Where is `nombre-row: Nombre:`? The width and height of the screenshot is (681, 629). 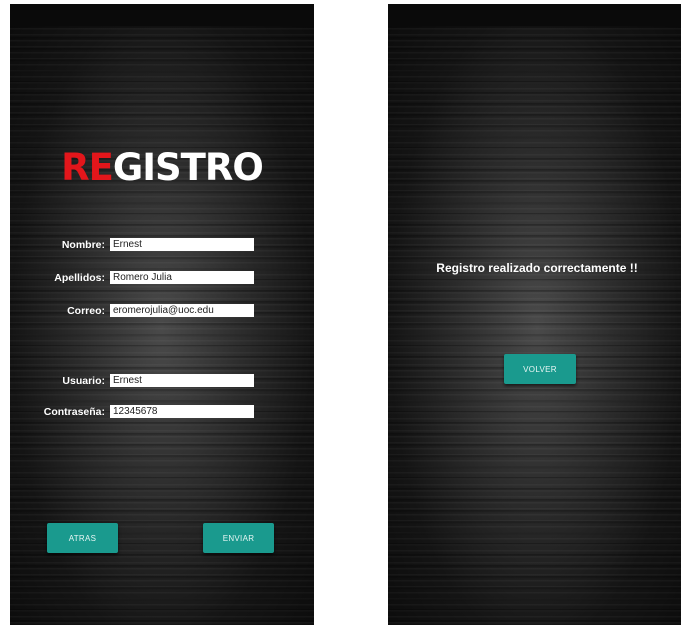
nombre-row: Nombre: is located at coordinates (162, 245).